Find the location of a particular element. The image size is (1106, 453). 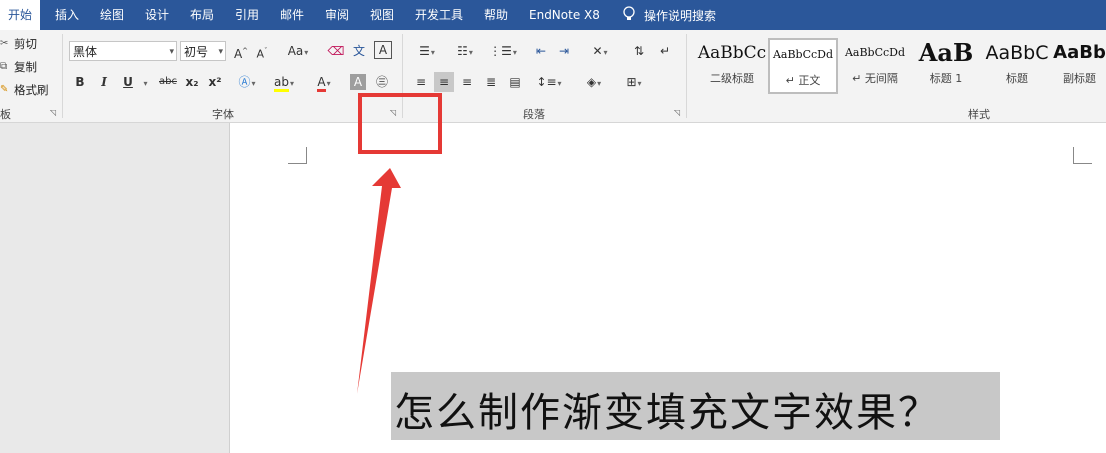

caption-banner: 怎么制作渐变填充文字效果？ is located at coordinates (695, 406).